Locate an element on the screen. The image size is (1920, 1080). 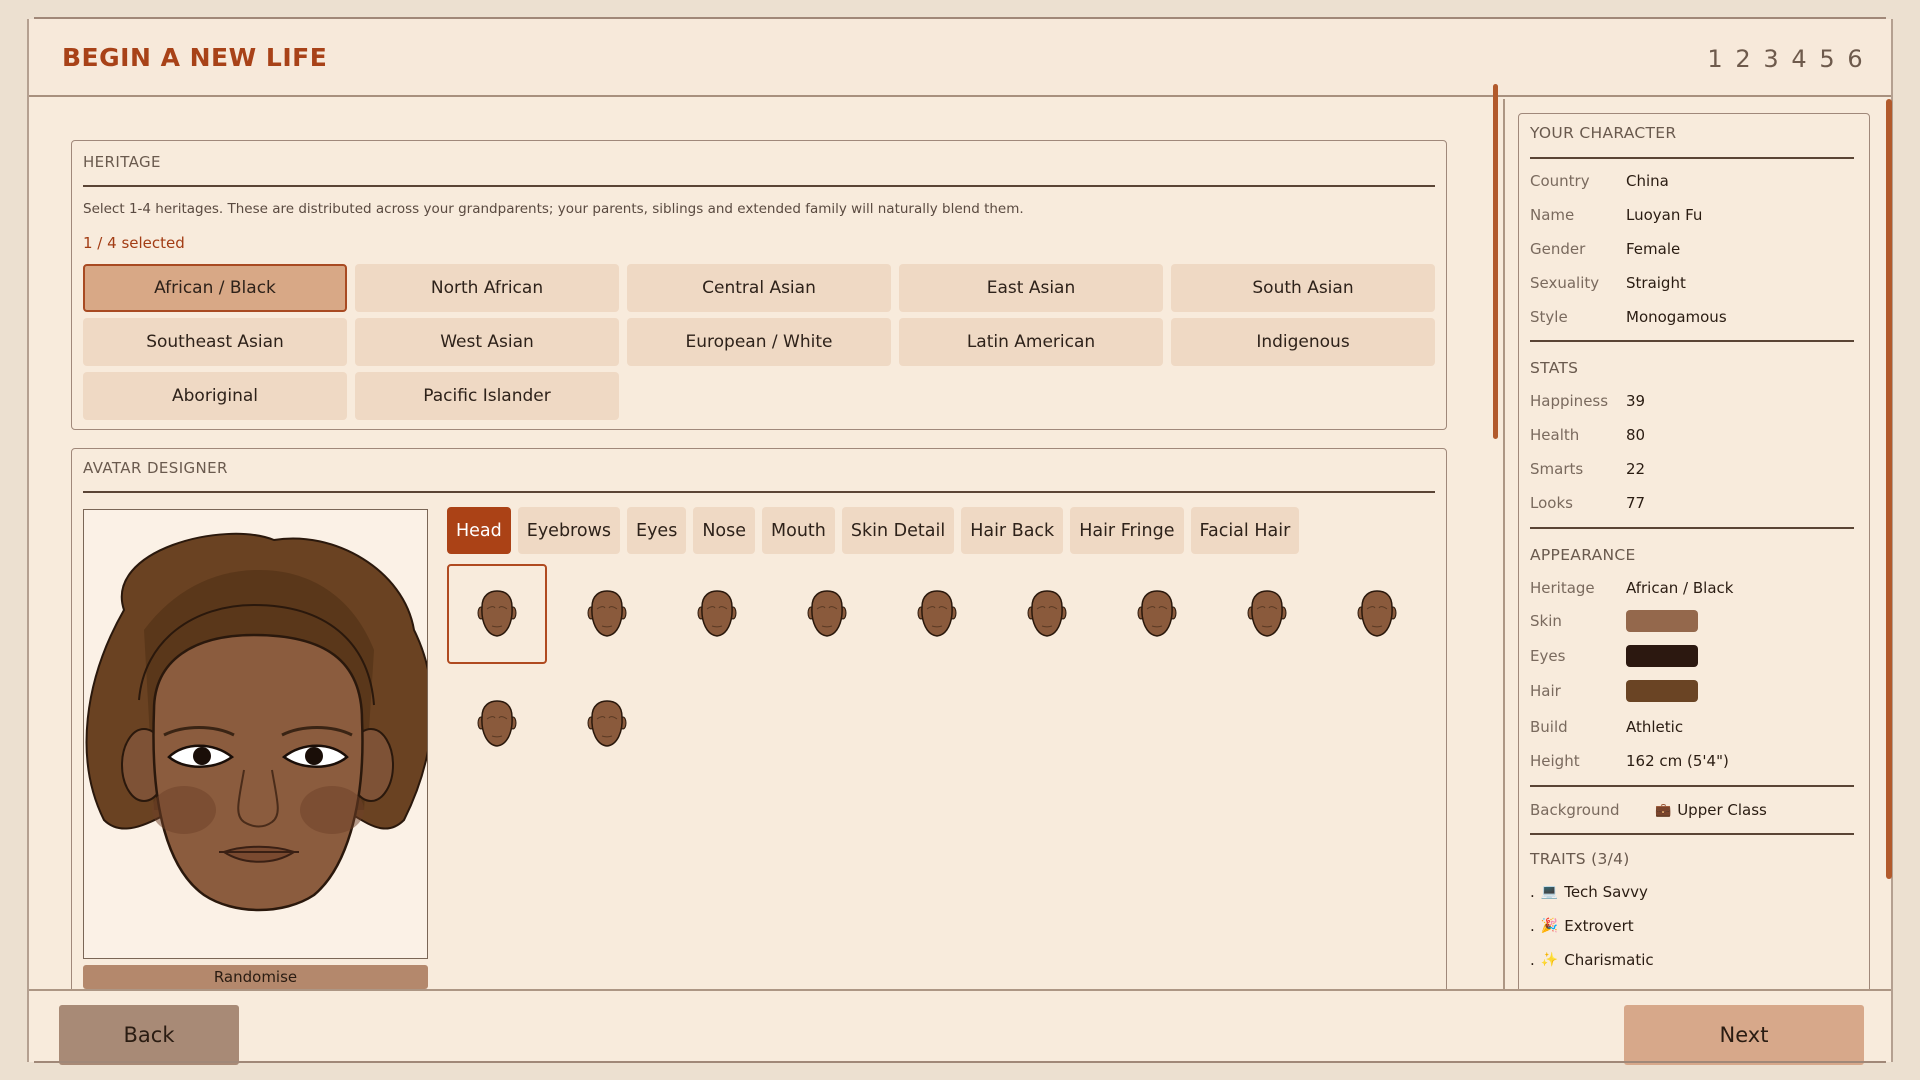
heritage-option-button: European / White is located at coordinates (759, 342).